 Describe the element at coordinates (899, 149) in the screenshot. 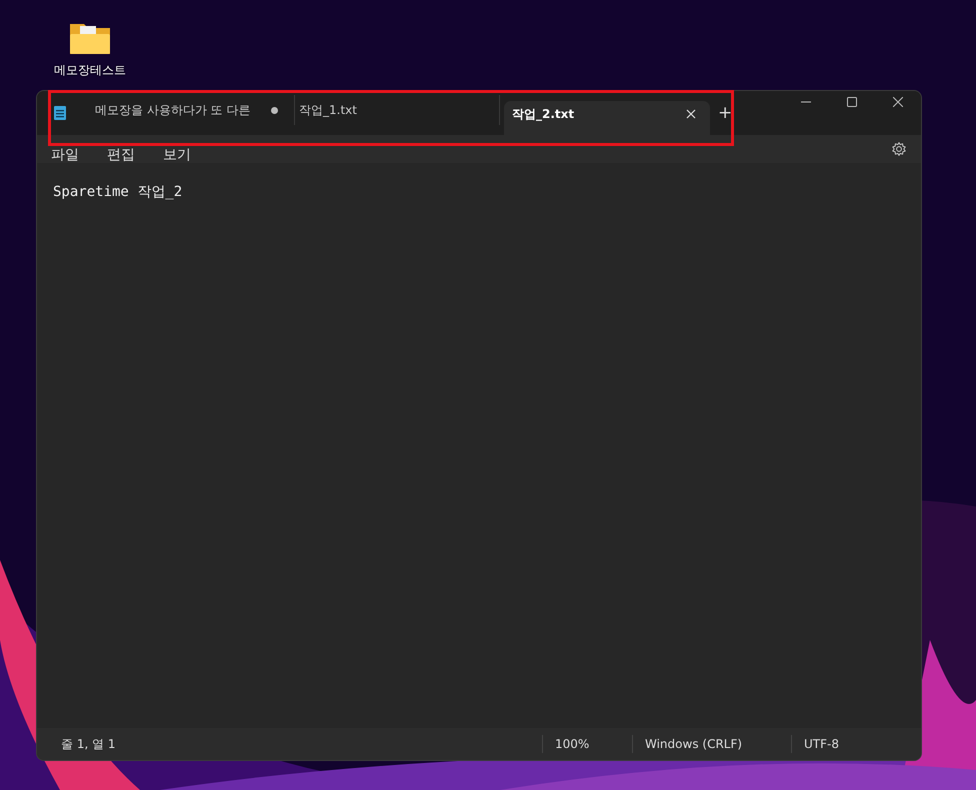

I see `settings-icon` at that location.